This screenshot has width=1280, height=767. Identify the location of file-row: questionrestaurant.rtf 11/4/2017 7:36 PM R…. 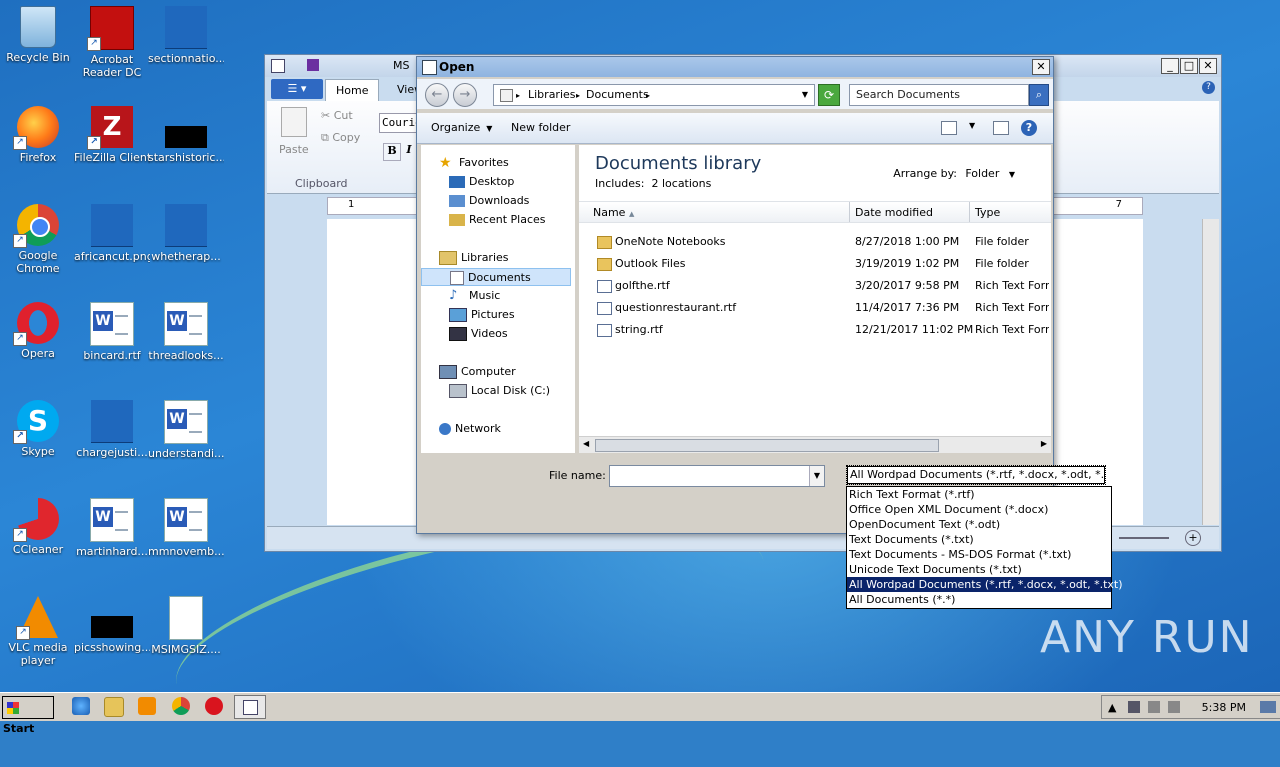
(815, 308).